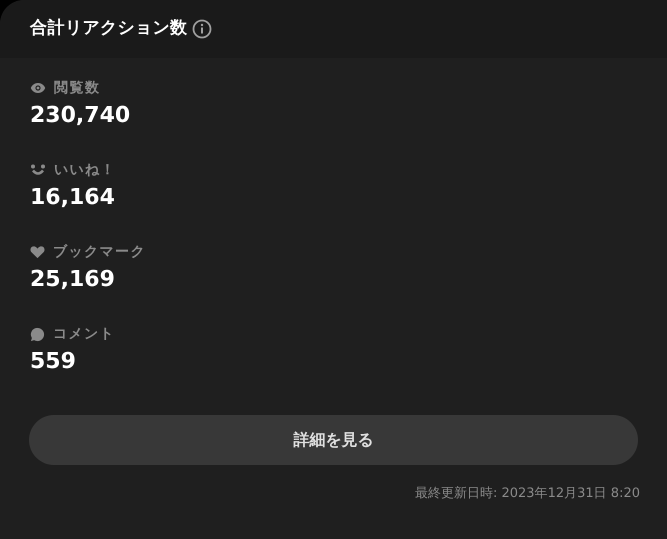  Describe the element at coordinates (73, 280) in the screenshot. I see `stat-value: 25,169` at that location.